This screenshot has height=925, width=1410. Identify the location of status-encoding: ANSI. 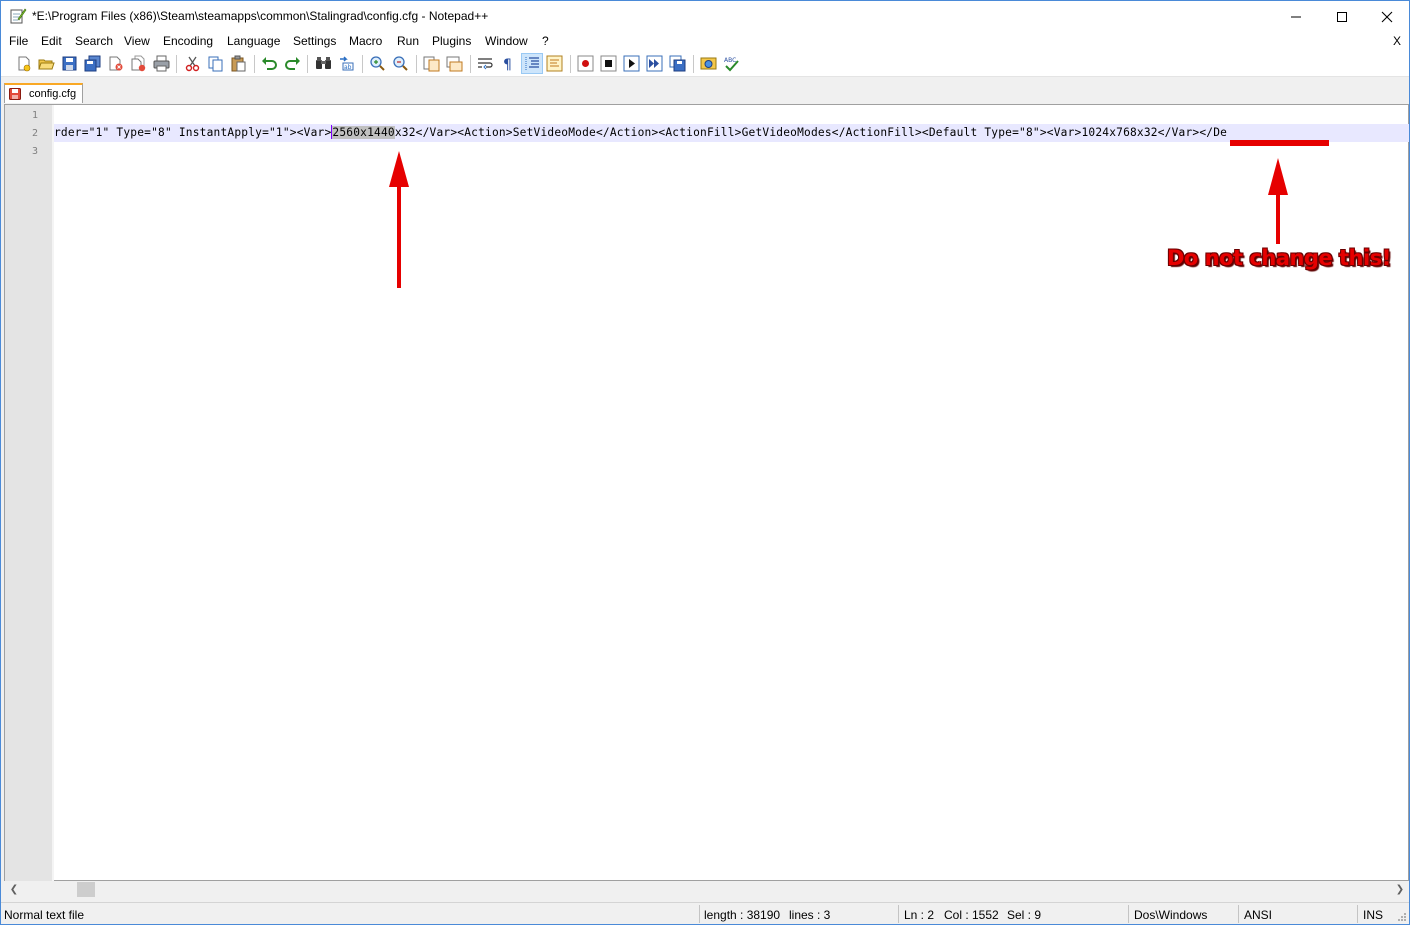
(1258, 915).